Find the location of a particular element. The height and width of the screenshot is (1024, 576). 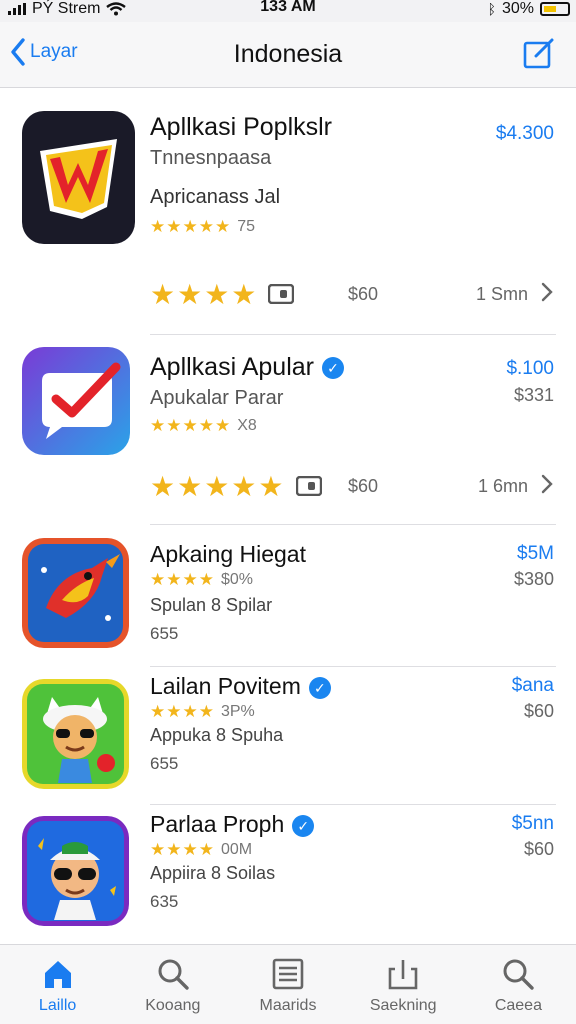

app-name: Parlaa Proph ✓ is located at coordinates (232, 824).